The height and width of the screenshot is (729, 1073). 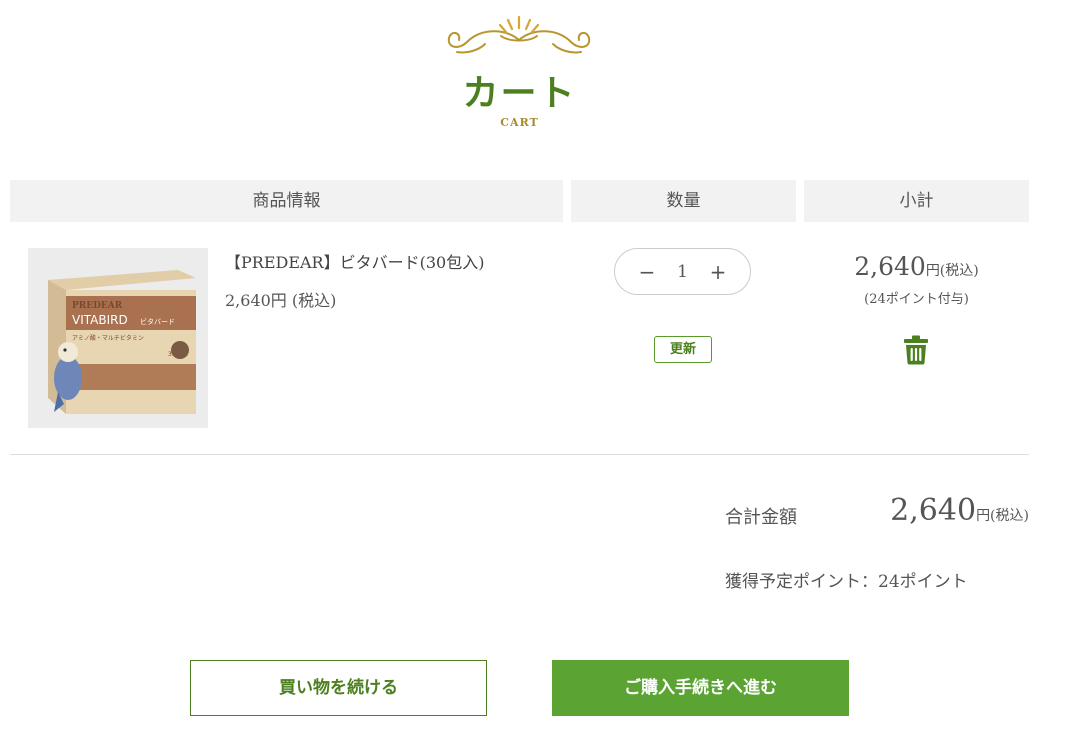 I want to click on product-box-illustration: PREDEAR VITABIRD ビタバード アミノ酸・マルチビタミン 30包入, so click(x=118, y=338).